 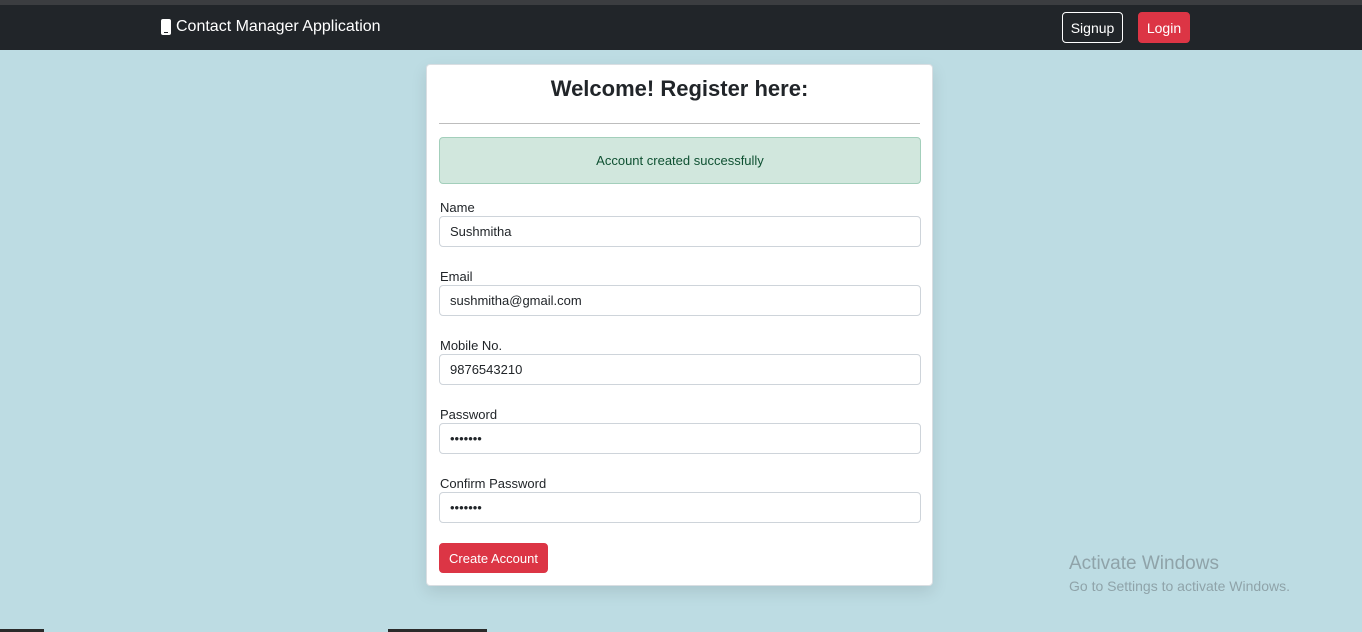 What do you see at coordinates (278, 26) in the screenshot?
I see `brand-title: Contact Manager Application` at bounding box center [278, 26].